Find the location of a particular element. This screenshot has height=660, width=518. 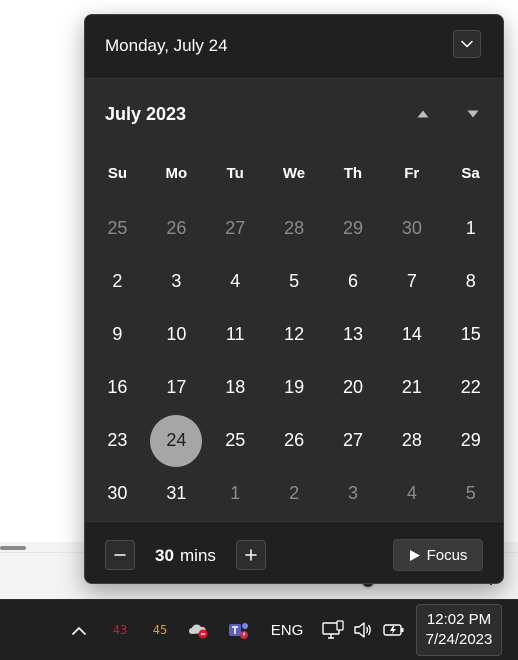

gpu-temperature-indicator: 45 is located at coordinates (160, 630).